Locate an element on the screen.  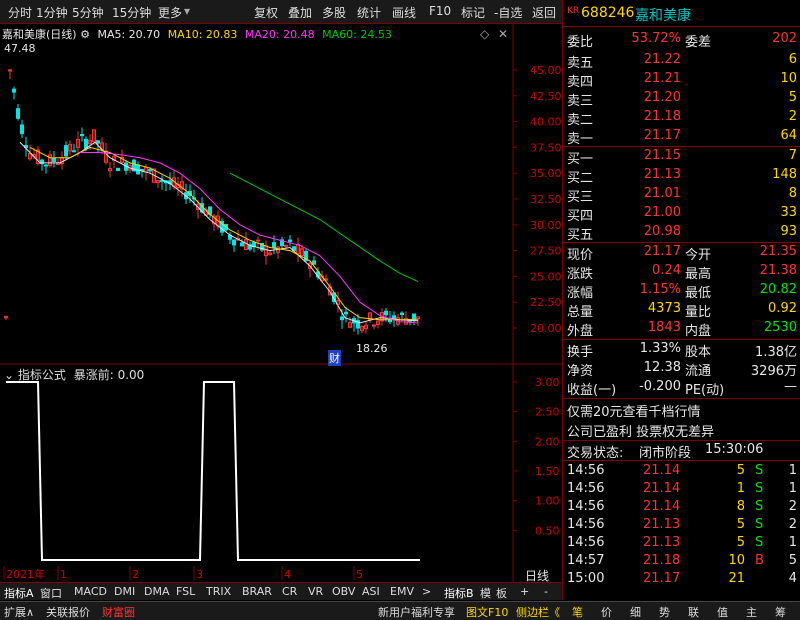
fuquan-button: 复权 is located at coordinates (266, 12).